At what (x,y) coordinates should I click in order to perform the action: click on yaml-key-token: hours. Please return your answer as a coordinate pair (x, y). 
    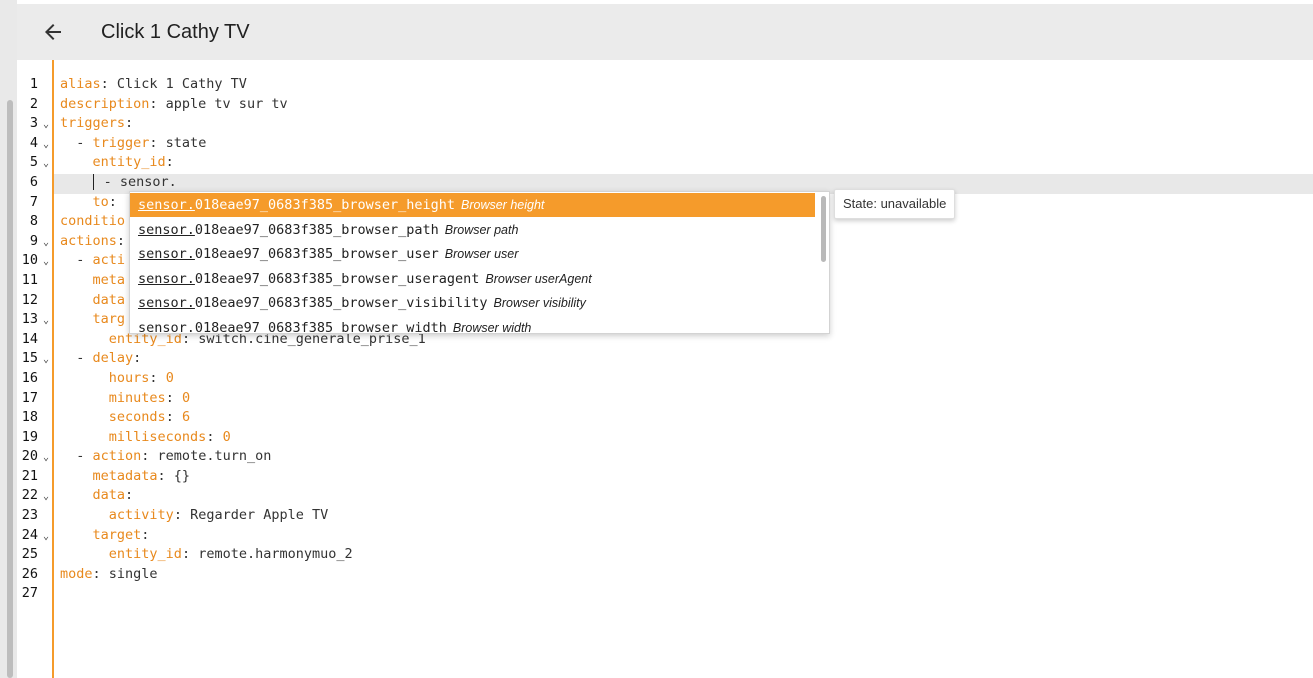
    Looking at the image, I should click on (129, 377).